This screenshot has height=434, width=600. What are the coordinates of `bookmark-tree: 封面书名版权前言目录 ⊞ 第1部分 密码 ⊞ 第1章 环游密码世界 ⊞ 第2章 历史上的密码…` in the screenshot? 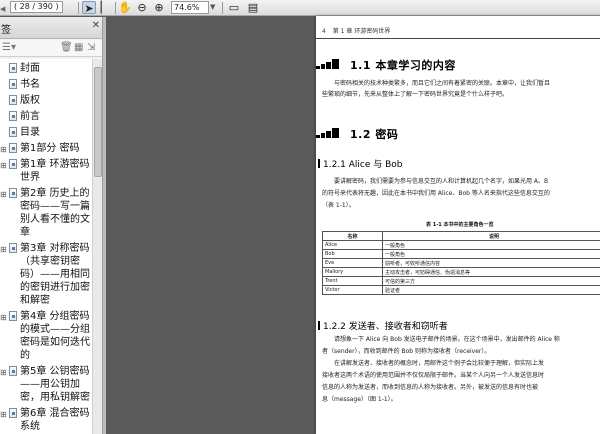 It's located at (46, 246).